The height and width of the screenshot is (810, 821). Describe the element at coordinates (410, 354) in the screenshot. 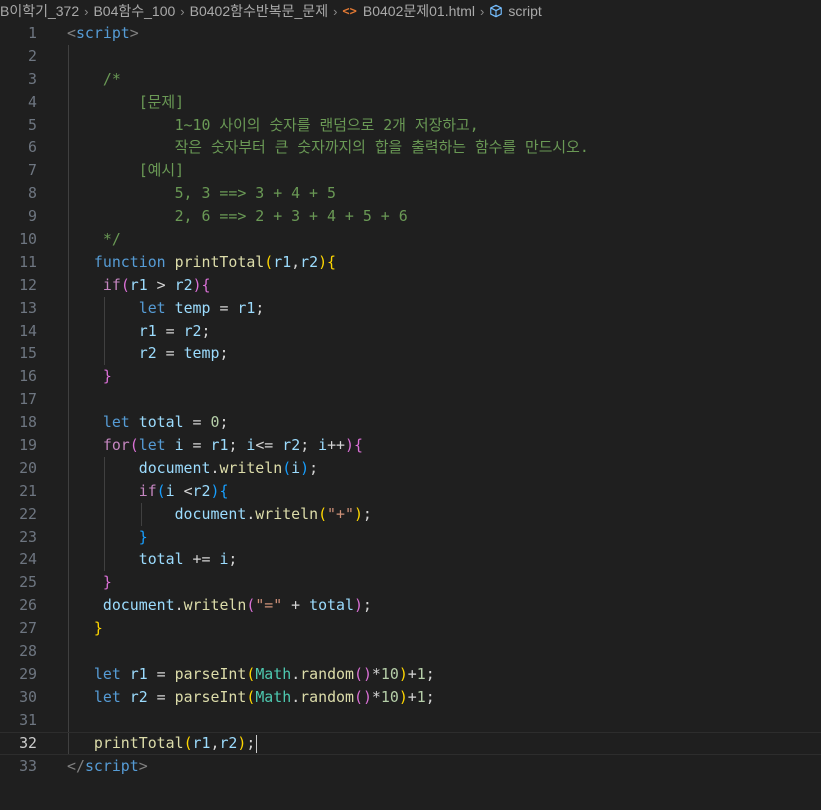

I see `code-line: 15 r2 = temp;` at that location.